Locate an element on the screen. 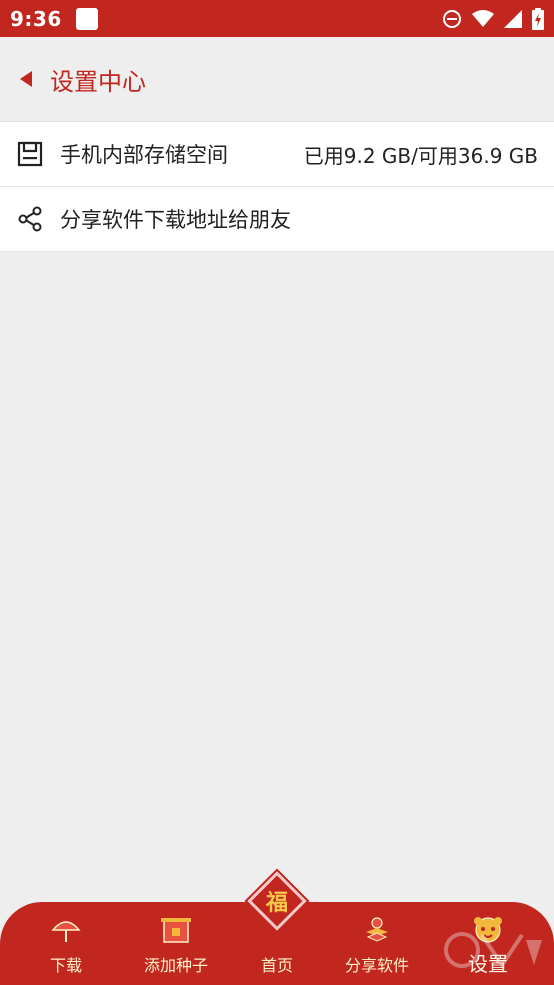 This screenshot has width=554, height=985. status-bar: 9:36 is located at coordinates (277, 18).